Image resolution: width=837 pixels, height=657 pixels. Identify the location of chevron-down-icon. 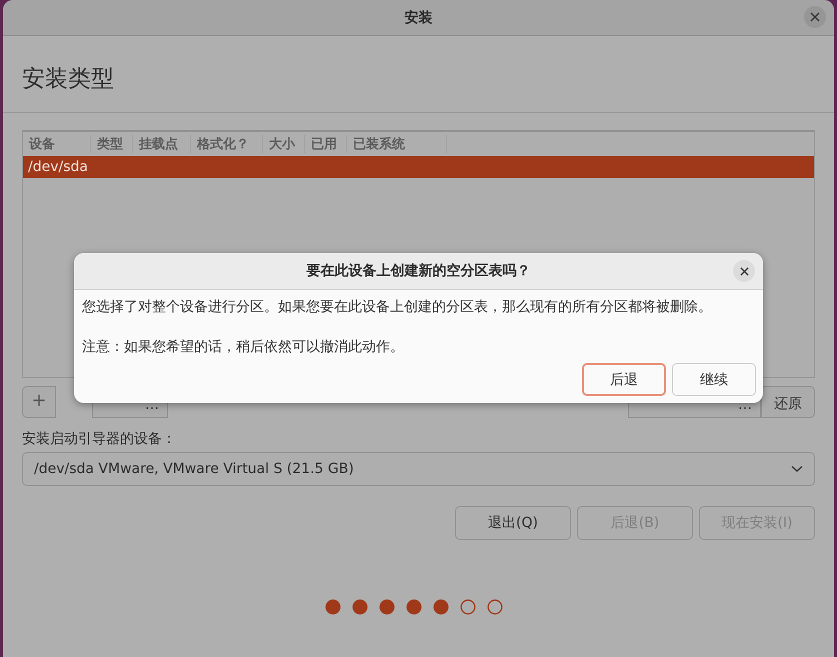
(797, 469).